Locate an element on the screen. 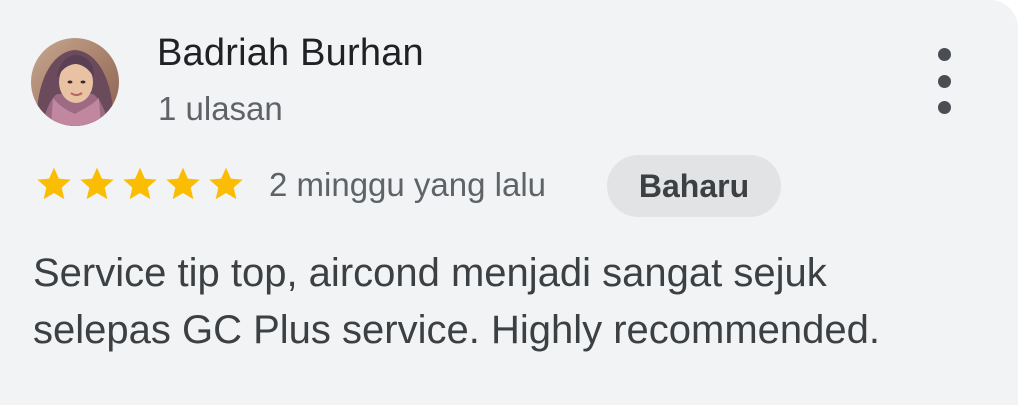 The image size is (1024, 405). new-badge: Baharu is located at coordinates (694, 186).